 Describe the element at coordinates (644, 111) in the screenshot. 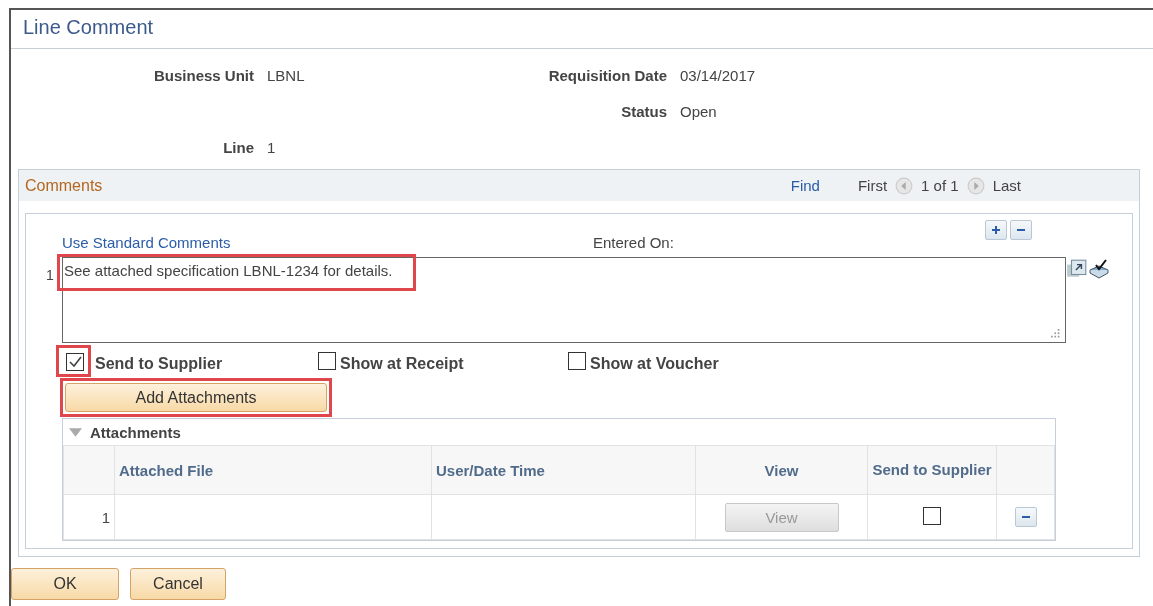

I see `field-label: Status` at that location.